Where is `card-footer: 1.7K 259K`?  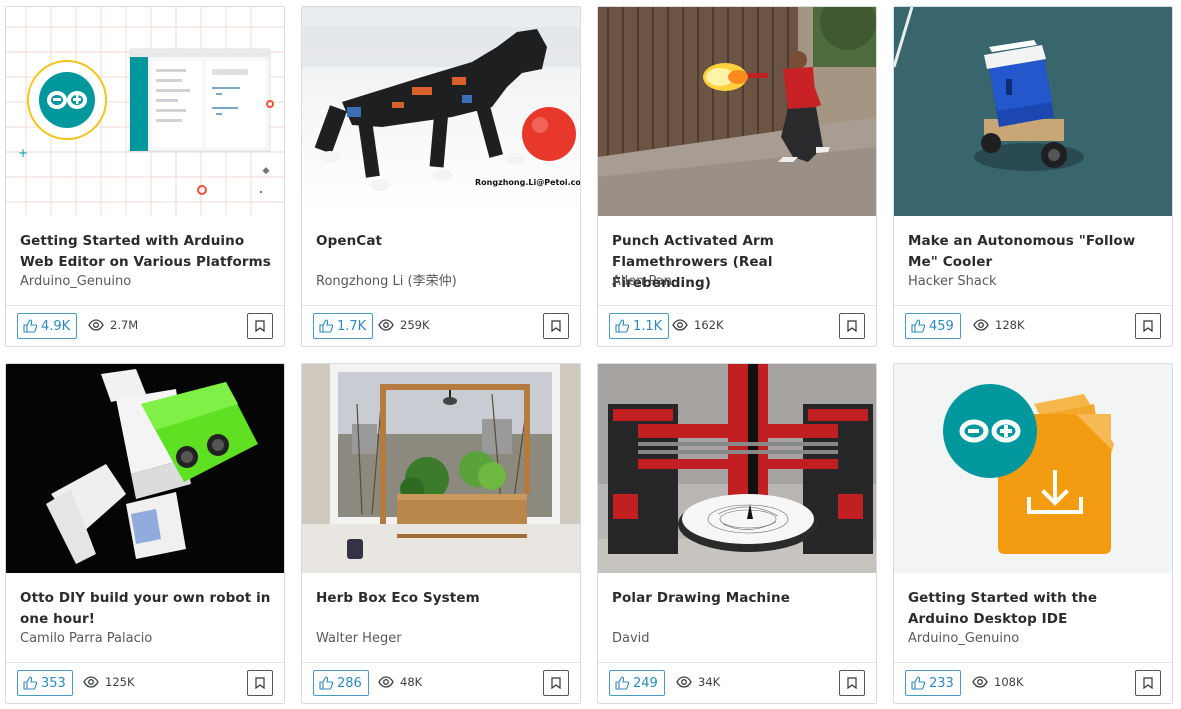 card-footer: 1.7K 259K is located at coordinates (441, 325).